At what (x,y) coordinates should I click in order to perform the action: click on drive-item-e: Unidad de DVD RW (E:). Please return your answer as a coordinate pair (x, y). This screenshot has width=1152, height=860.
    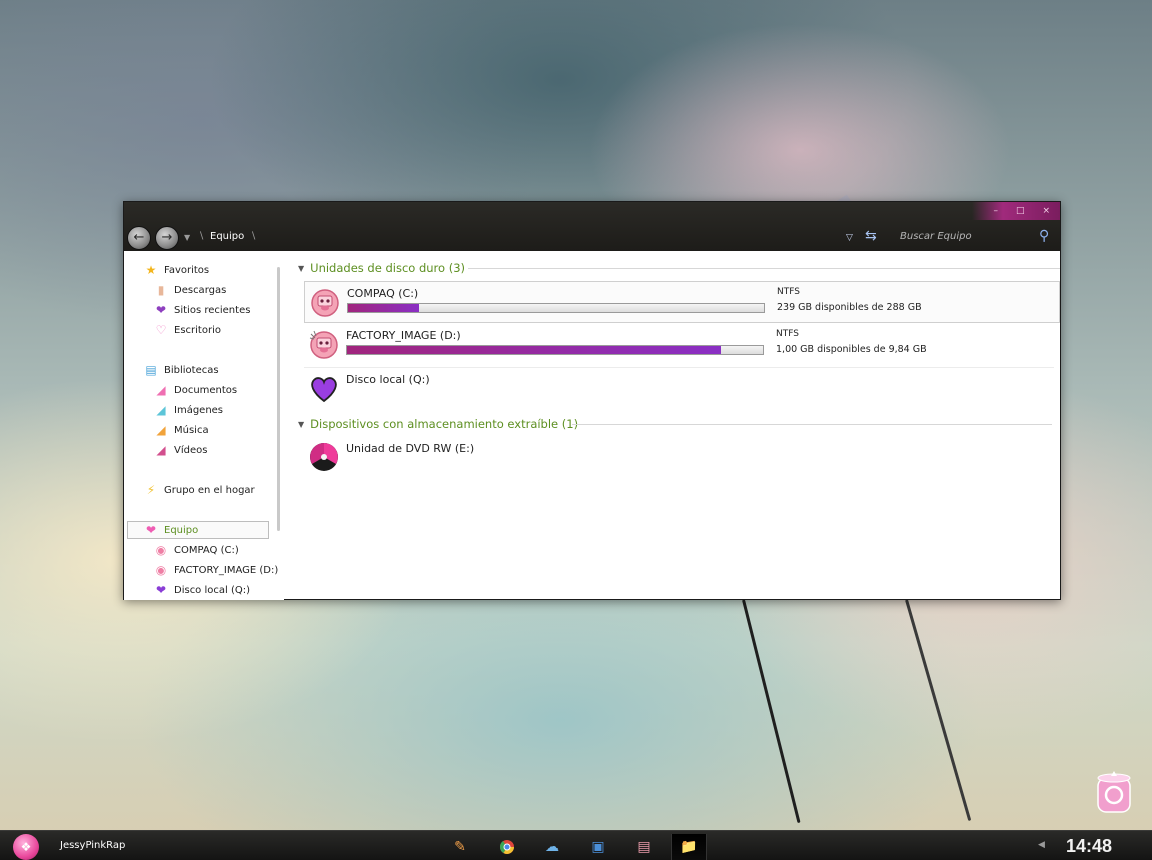
    Looking at the image, I should click on (682, 458).